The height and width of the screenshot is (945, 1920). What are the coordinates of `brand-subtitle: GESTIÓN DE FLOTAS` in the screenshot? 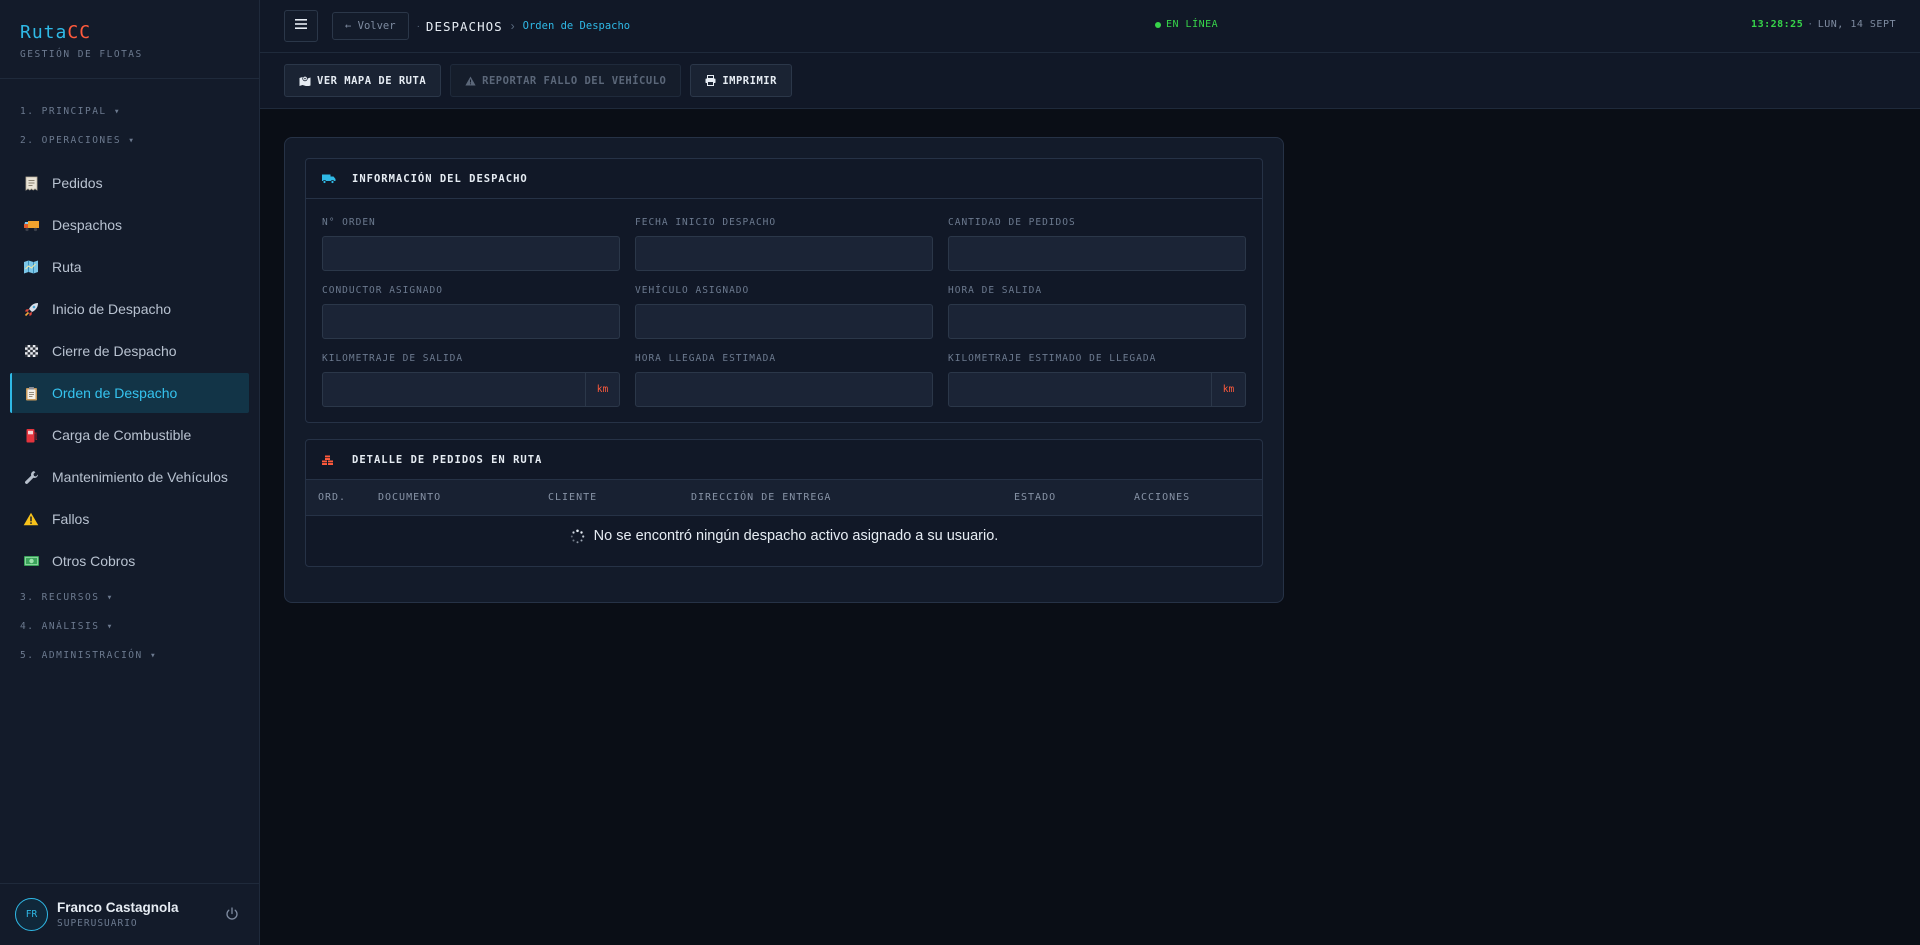 It's located at (81, 54).